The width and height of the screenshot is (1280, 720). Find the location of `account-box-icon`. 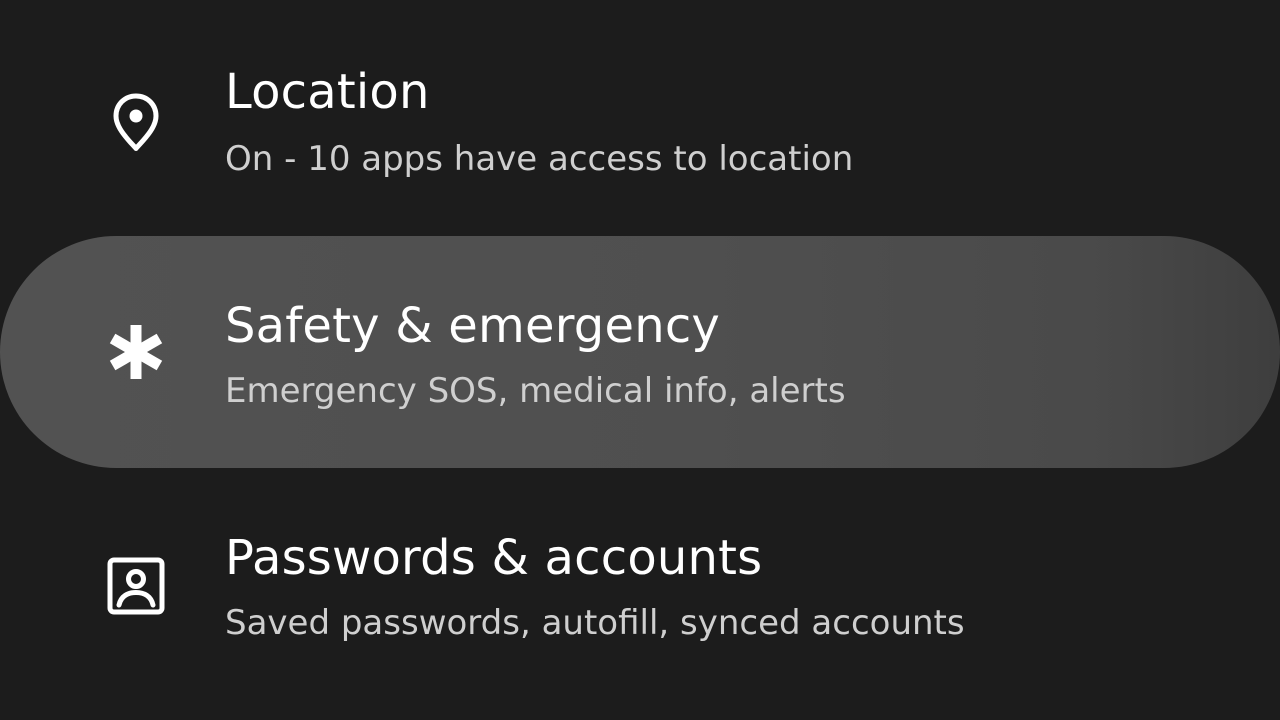

account-box-icon is located at coordinates (136, 586).